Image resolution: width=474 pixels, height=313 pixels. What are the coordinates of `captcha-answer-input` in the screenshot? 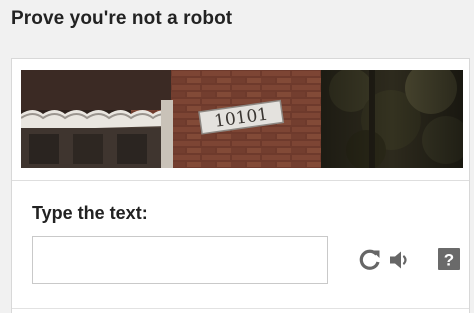 It's located at (180, 260).